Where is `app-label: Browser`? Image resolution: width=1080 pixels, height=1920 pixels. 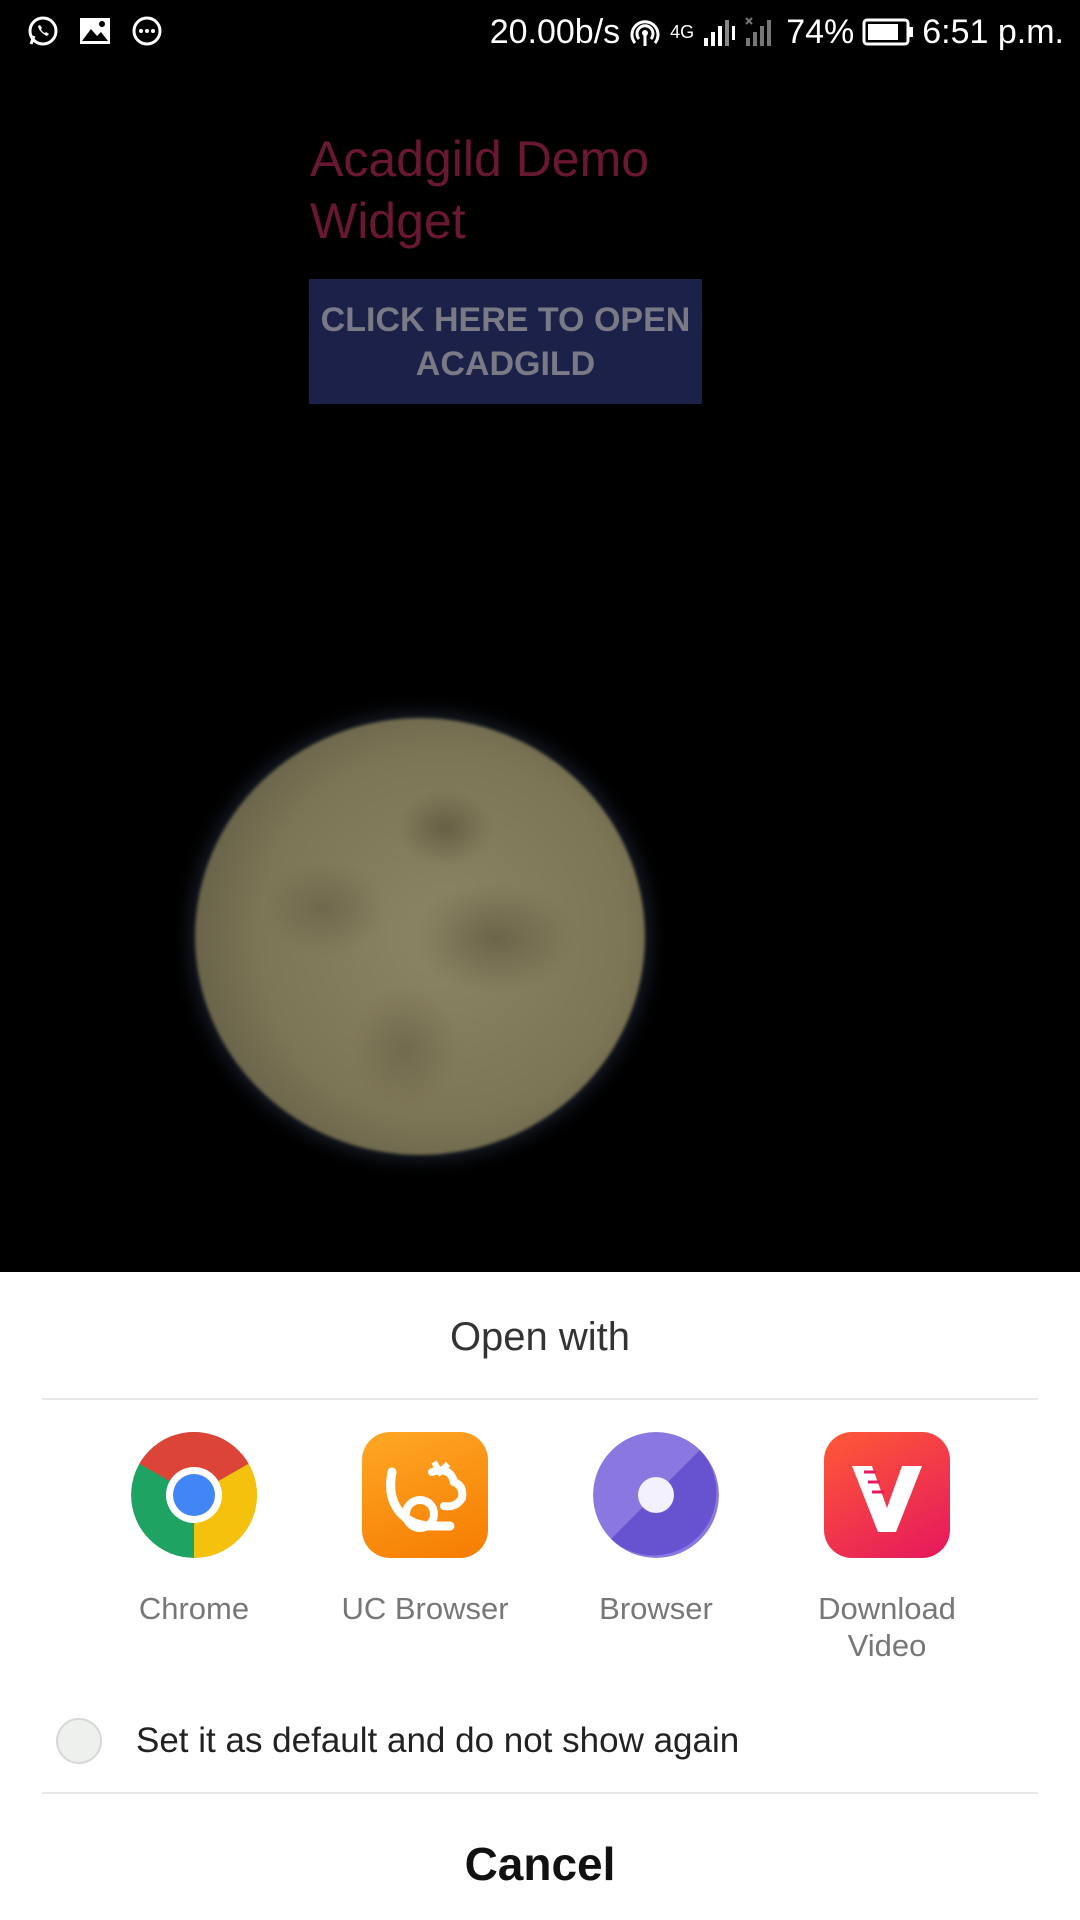 app-label: Browser is located at coordinates (656, 1608).